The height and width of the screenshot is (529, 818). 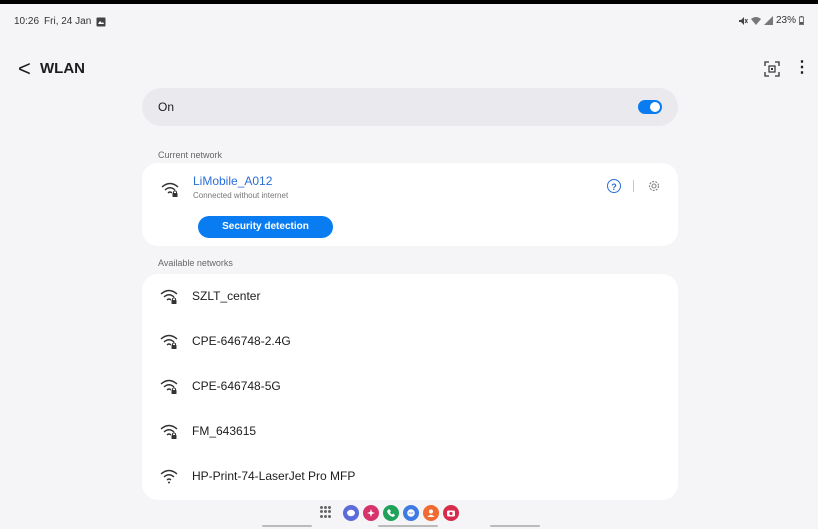 I want to click on current-network-name: LiMobile_A012, so click(x=232, y=181).